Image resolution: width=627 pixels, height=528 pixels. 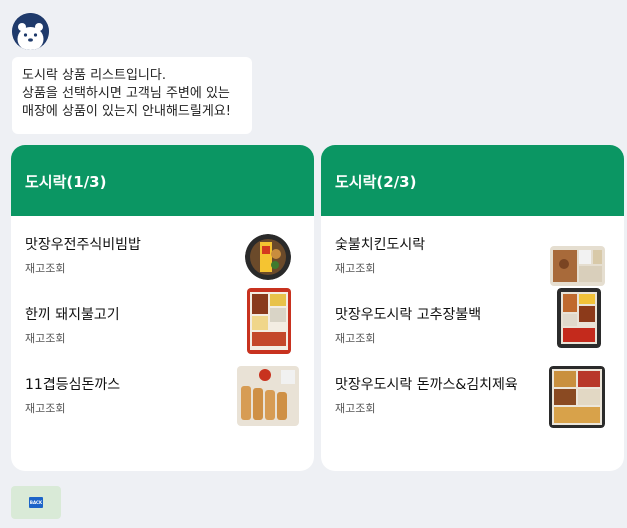 I want to click on product-item: 11겹등심돈까스 재고조회, so click(x=162, y=405).